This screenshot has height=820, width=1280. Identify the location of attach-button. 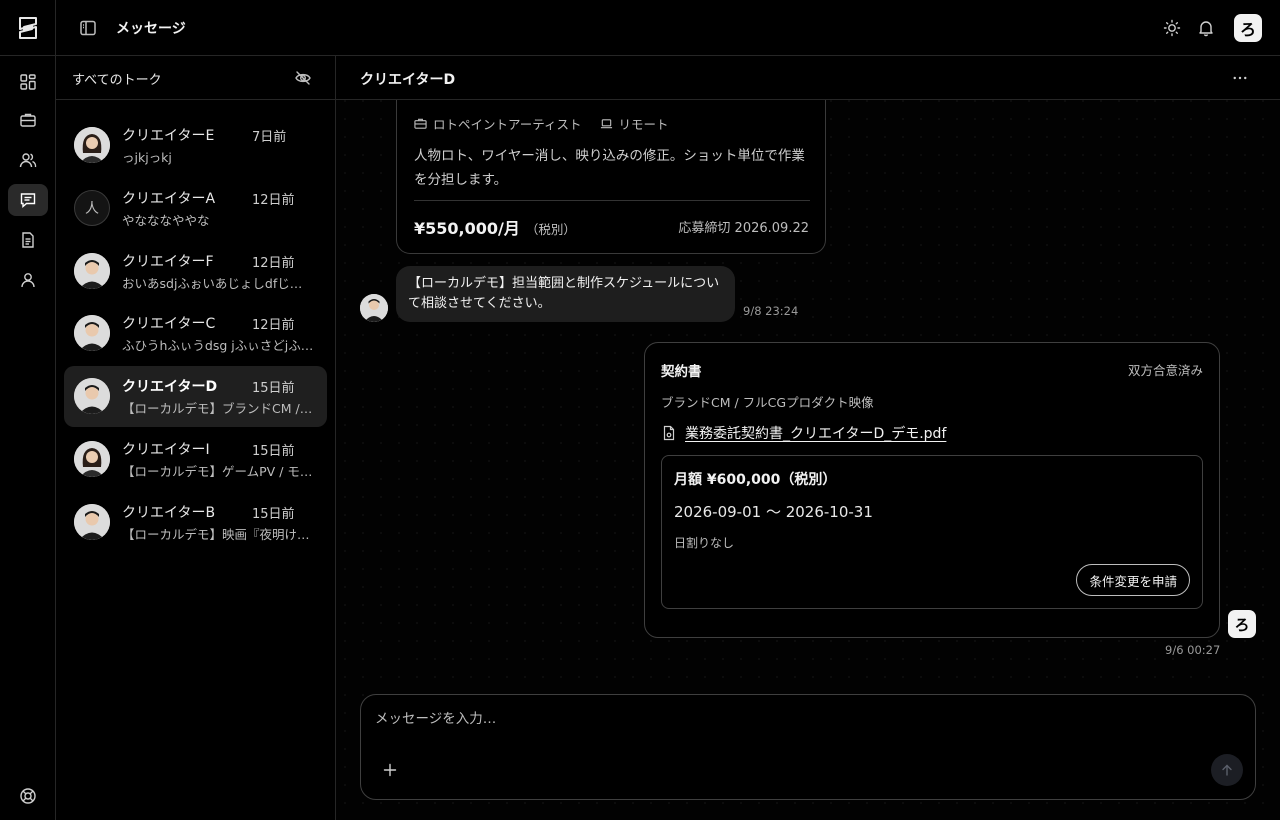
(390, 770).